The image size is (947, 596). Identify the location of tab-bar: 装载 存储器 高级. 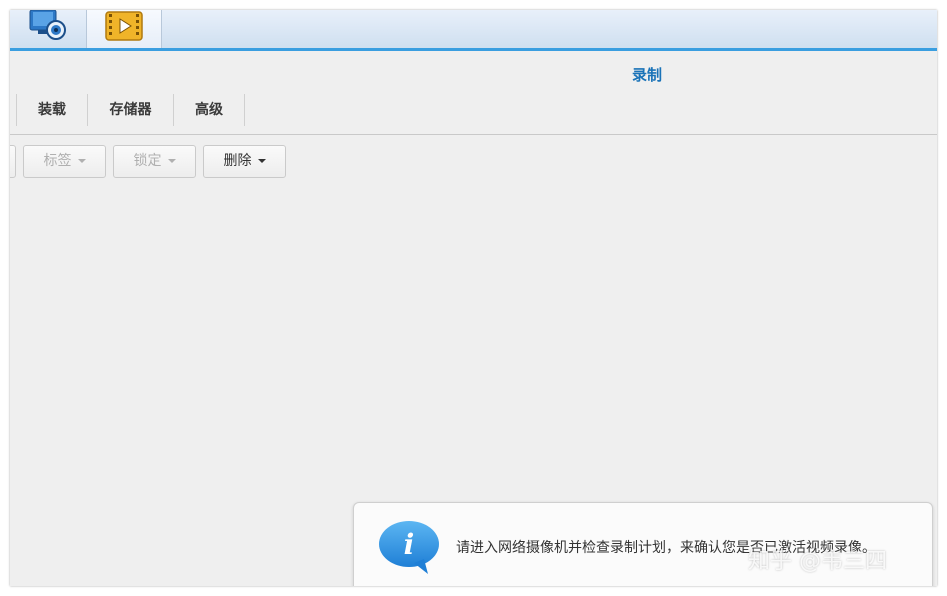
(473, 112).